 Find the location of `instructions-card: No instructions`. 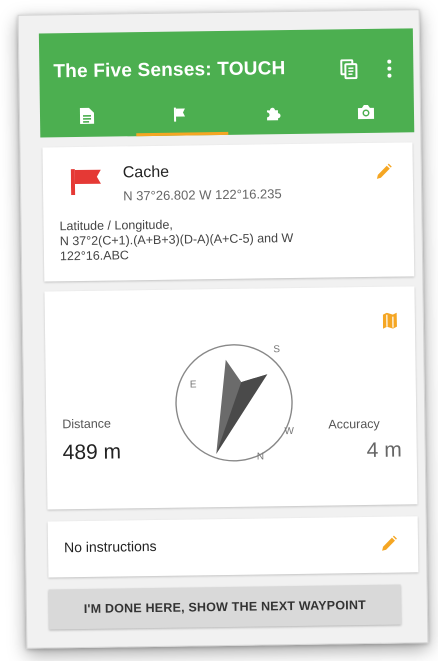

instructions-card: No instructions is located at coordinates (233, 547).